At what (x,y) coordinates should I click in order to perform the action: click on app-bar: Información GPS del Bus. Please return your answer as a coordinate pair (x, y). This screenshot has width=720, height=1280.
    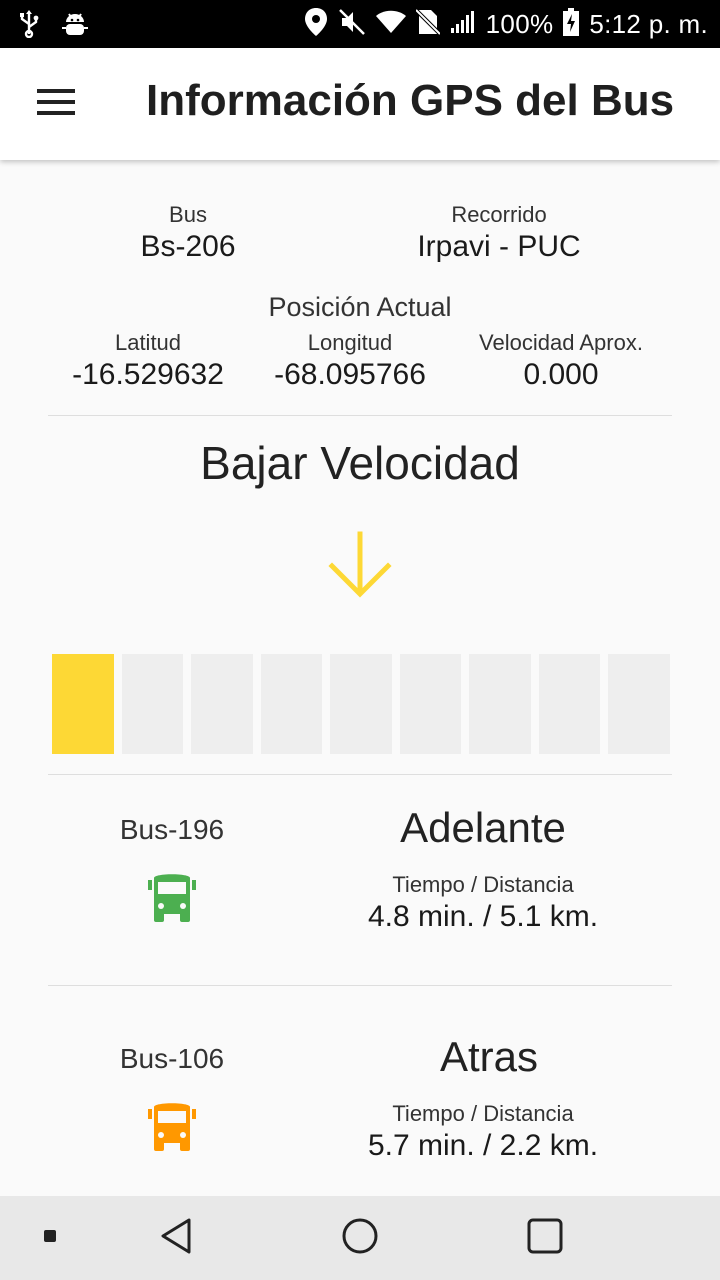
    Looking at the image, I should click on (360, 104).